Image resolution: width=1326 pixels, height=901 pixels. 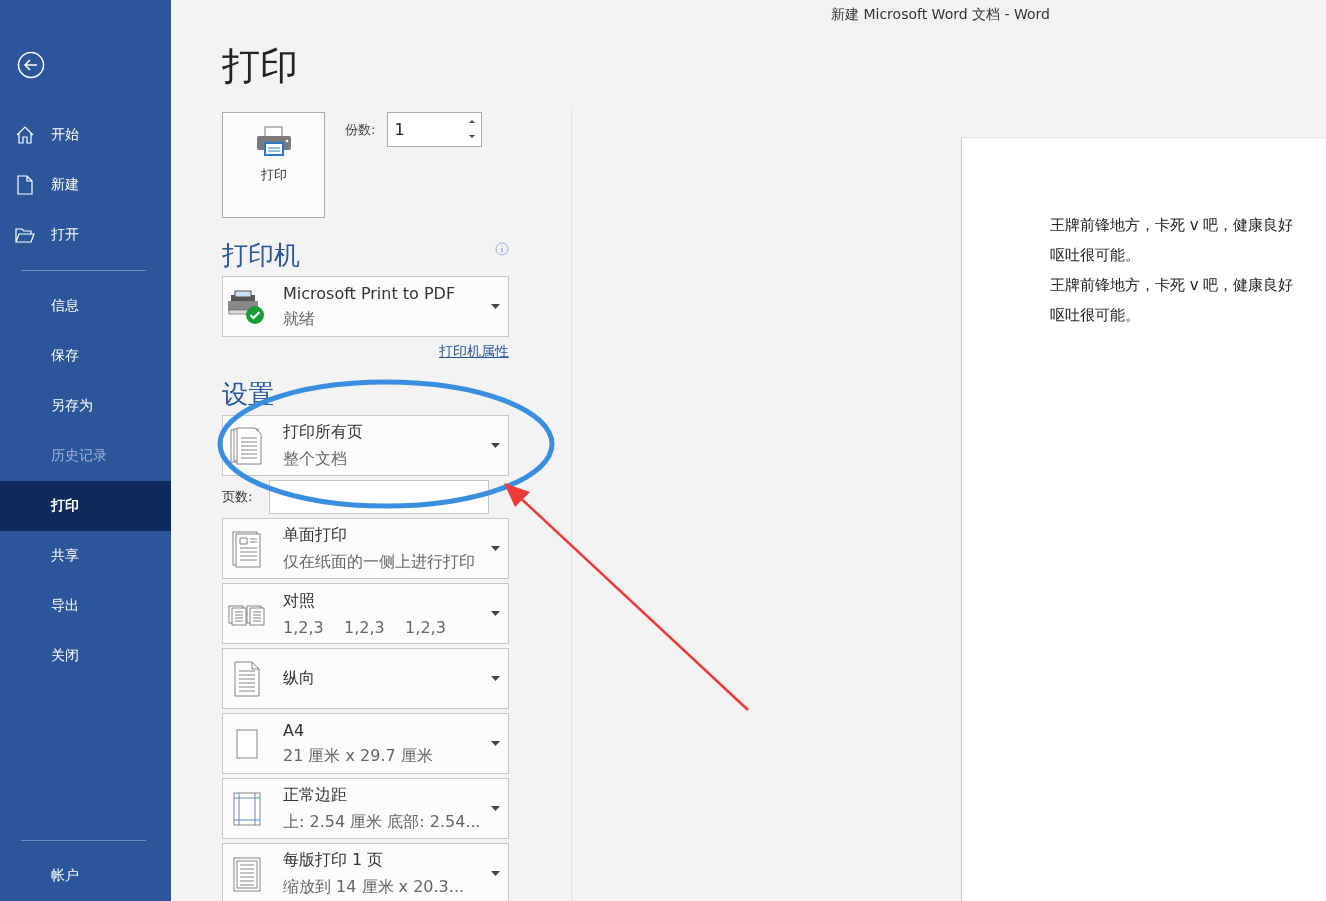 What do you see at coordinates (24, 185) in the screenshot?
I see `document-icon` at bounding box center [24, 185].